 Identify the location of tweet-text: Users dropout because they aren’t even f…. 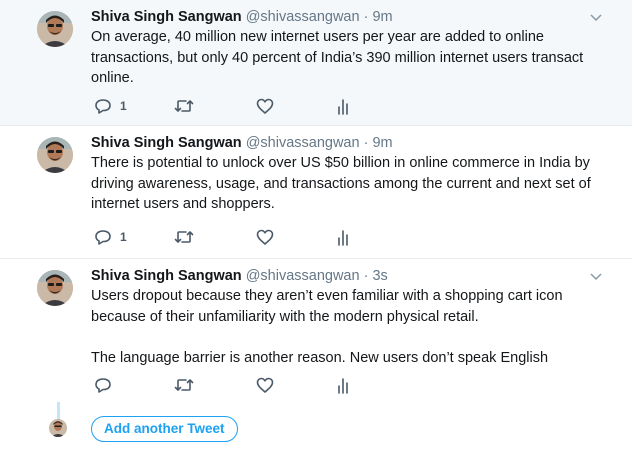
(348, 327).